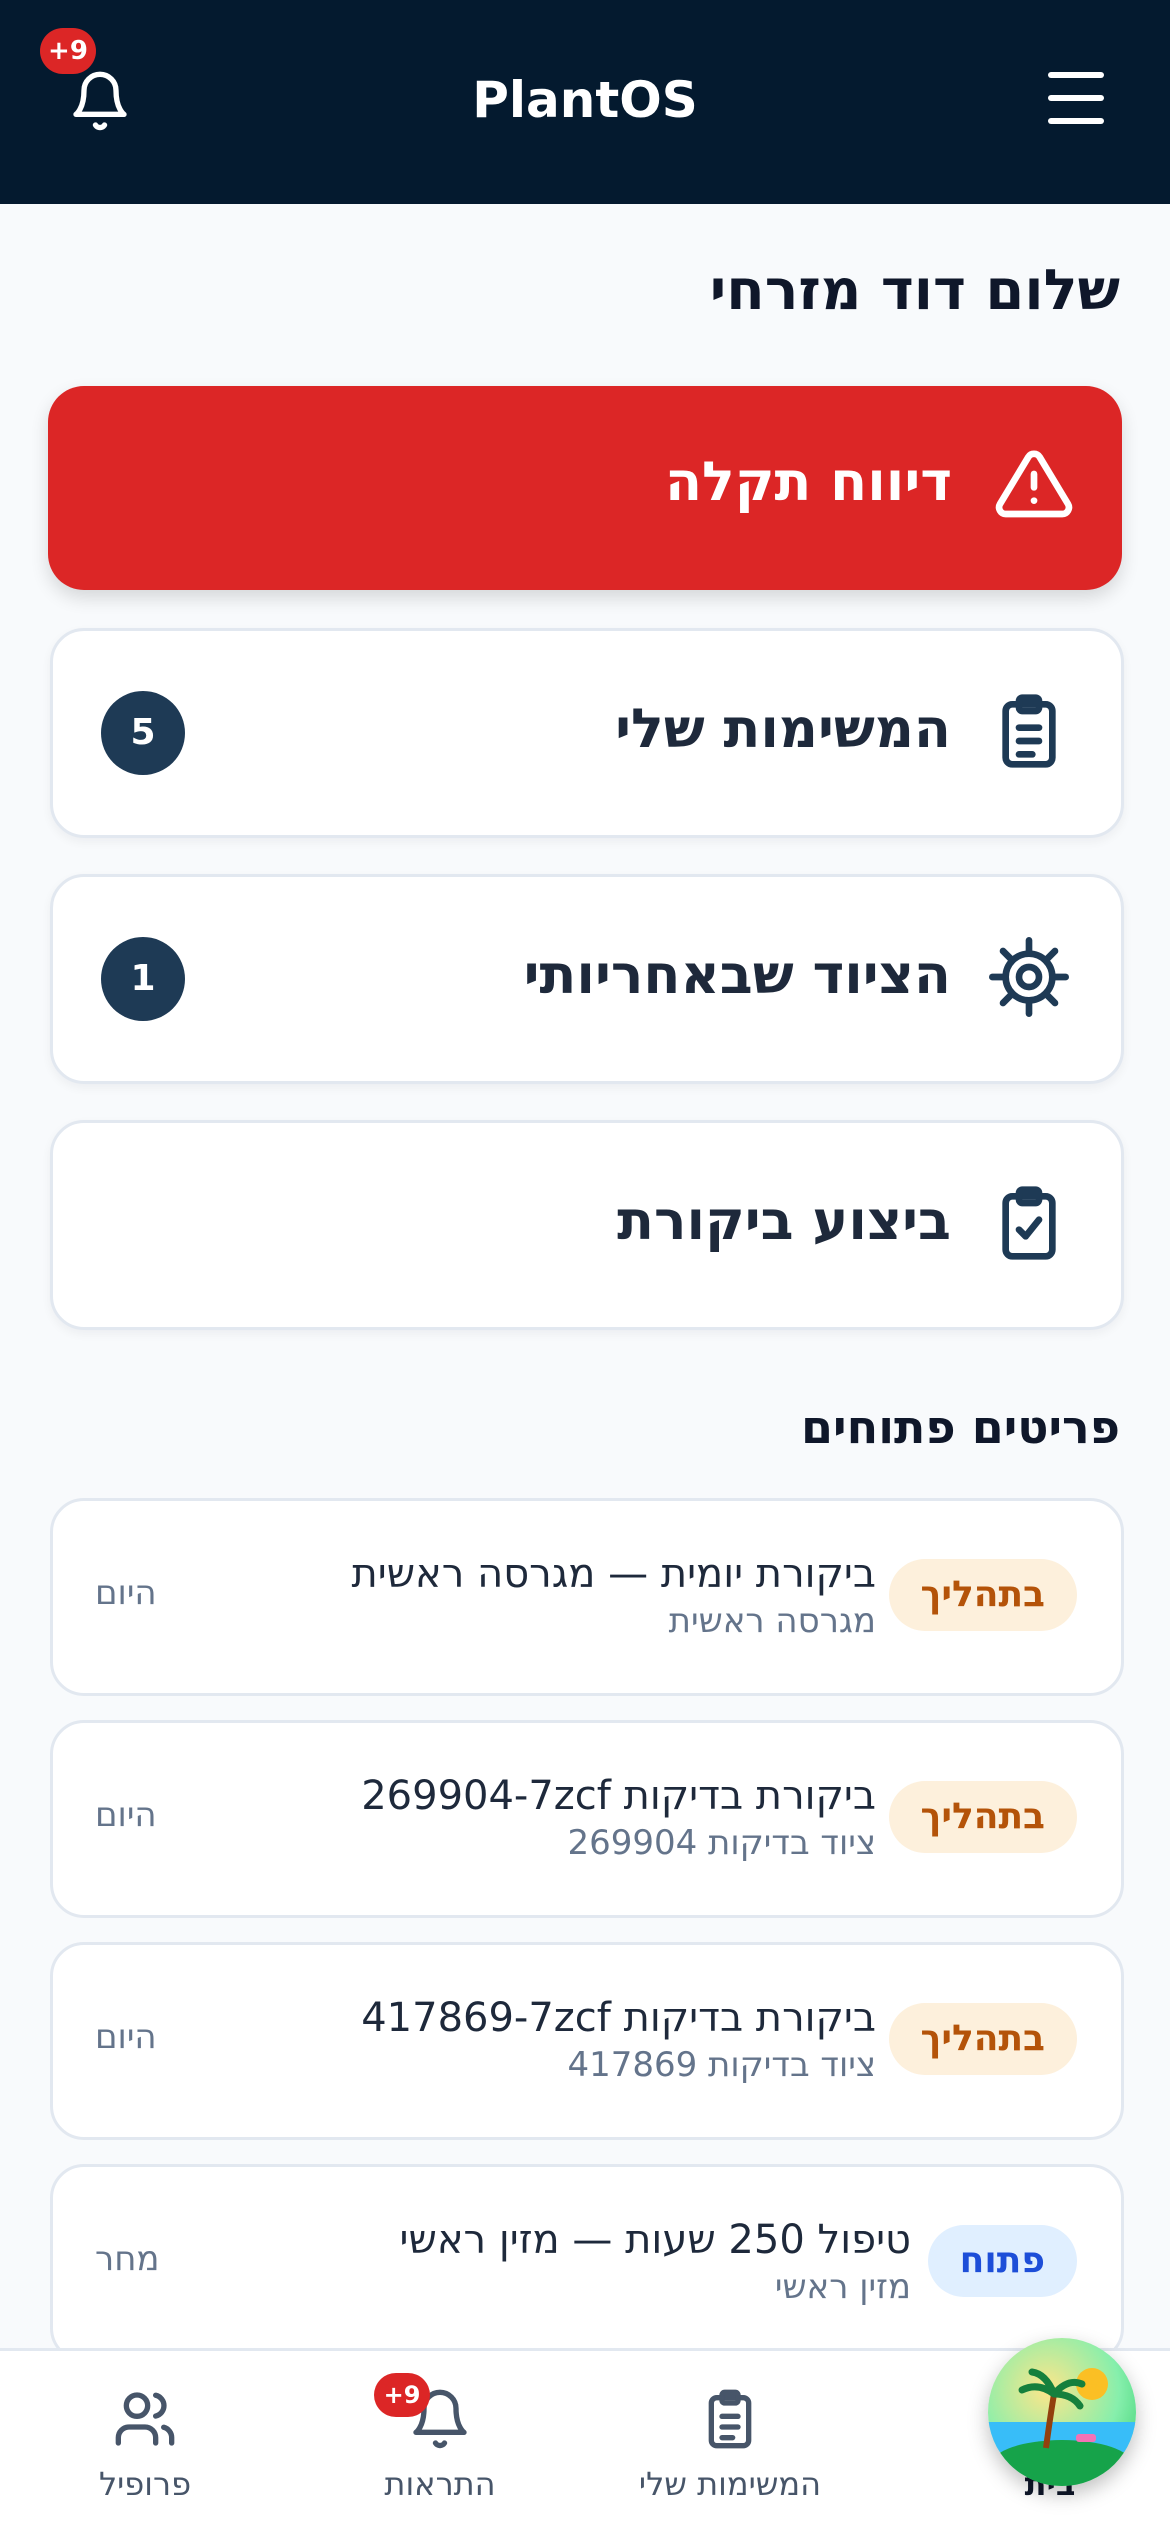  I want to click on item-subtitle: ציוד בדיקות 269904, so click(721, 1843).